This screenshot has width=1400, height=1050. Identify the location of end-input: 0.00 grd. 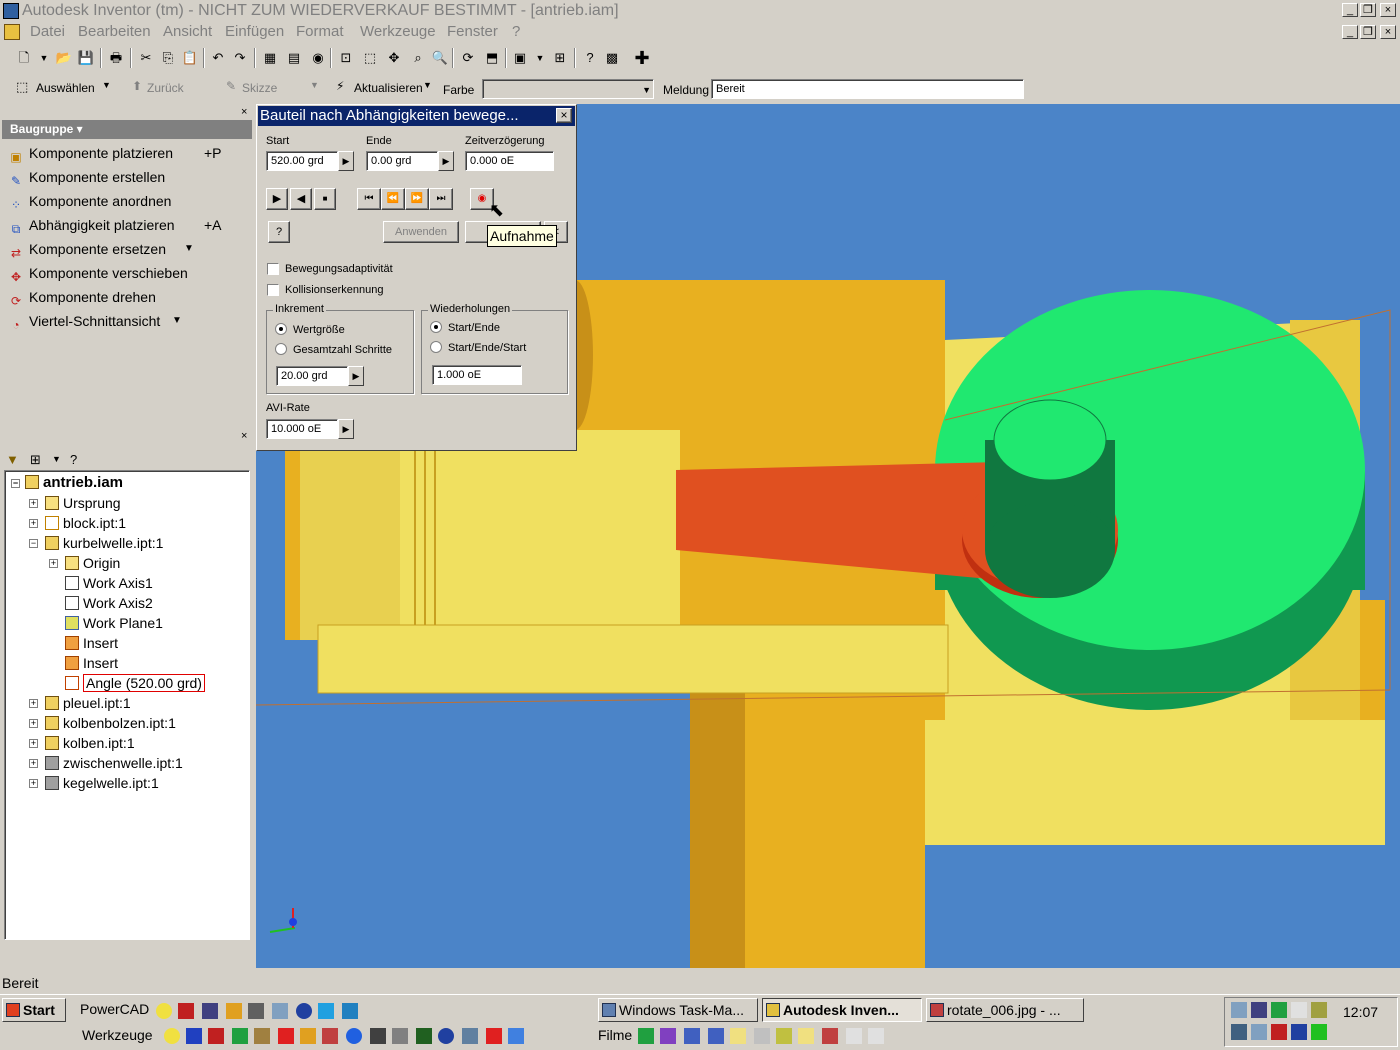
(402, 161).